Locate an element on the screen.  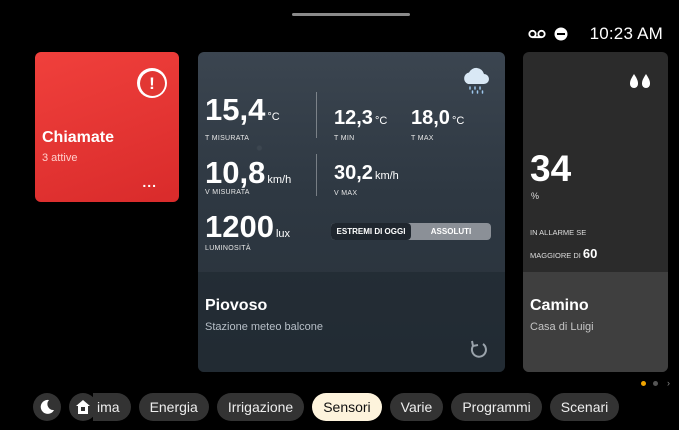
nav-tab-clima: ima is located at coordinates (112, 407).